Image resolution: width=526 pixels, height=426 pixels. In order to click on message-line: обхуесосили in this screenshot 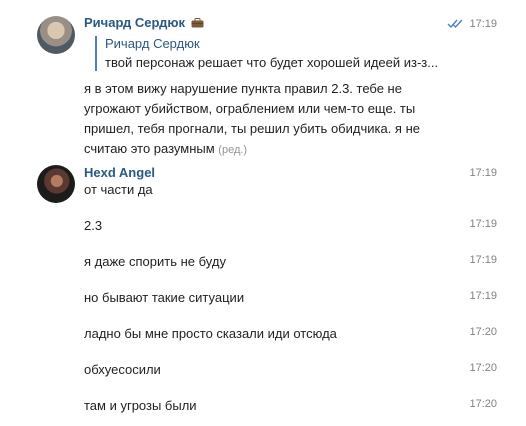, I will do `click(122, 369)`.